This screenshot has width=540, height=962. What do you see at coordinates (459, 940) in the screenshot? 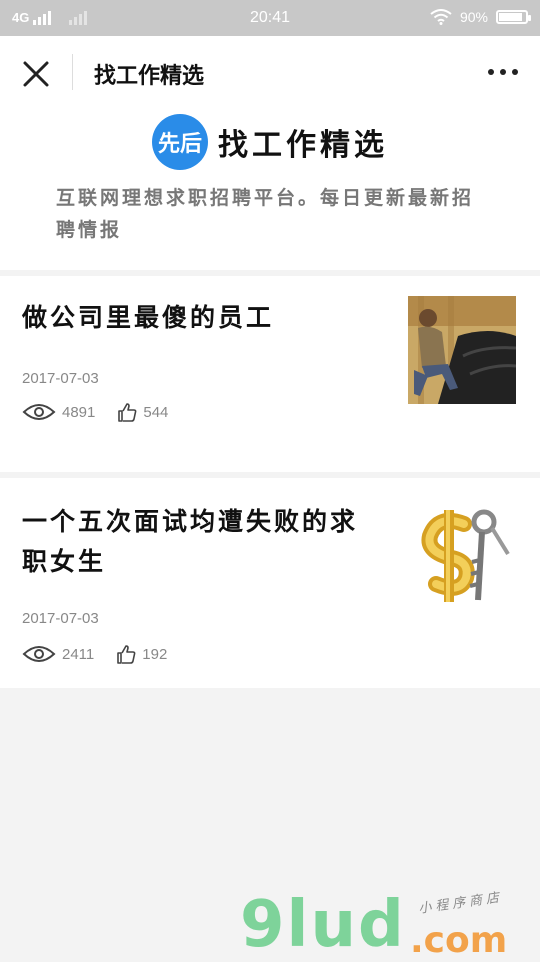
I see `watermark-domain: .com` at bounding box center [459, 940].